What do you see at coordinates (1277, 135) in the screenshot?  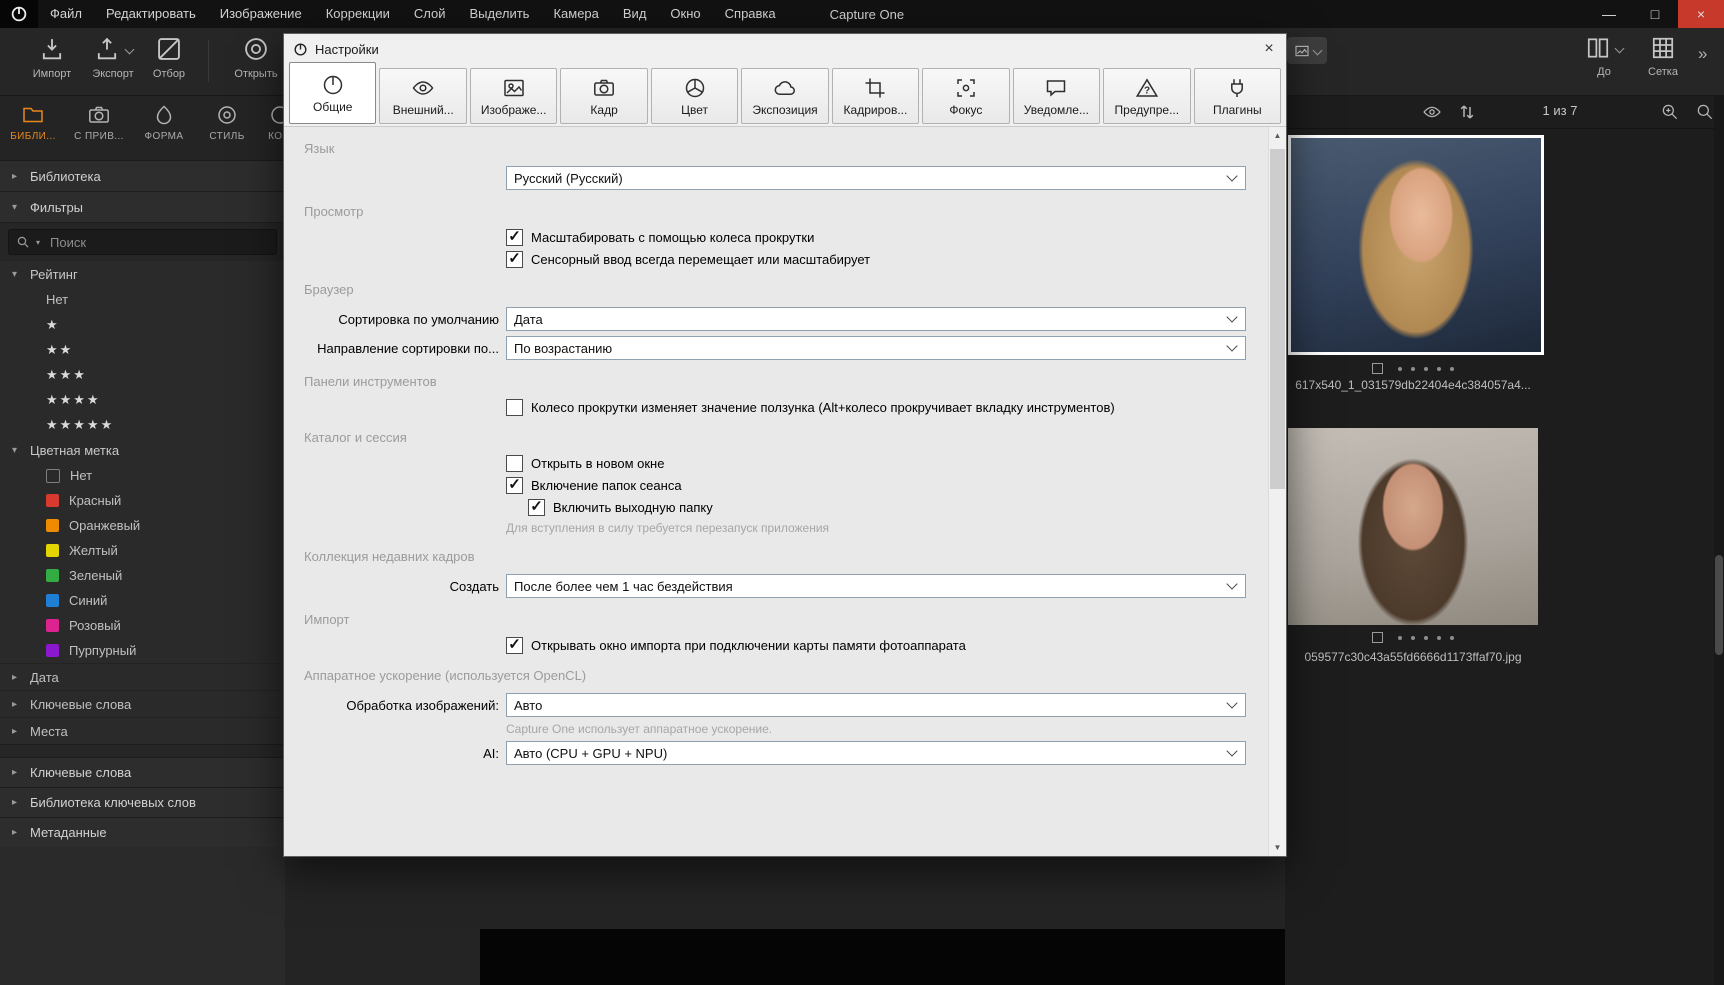 I see `scroll-up-icon: ▲` at bounding box center [1277, 135].